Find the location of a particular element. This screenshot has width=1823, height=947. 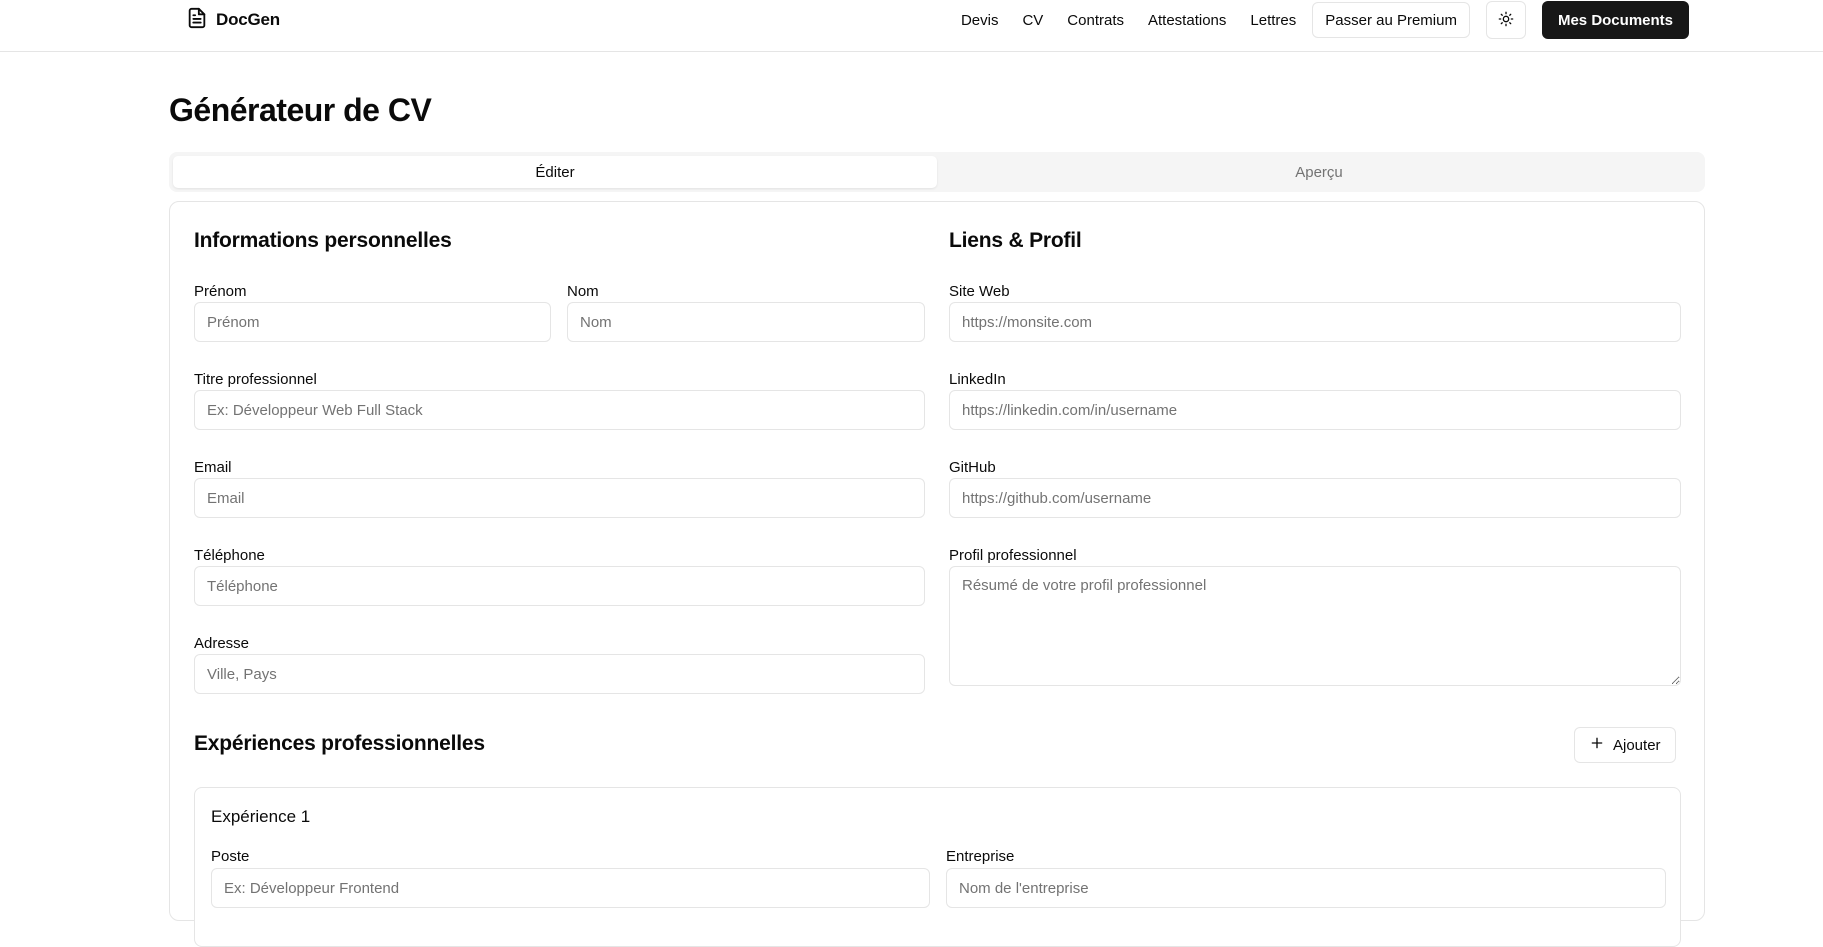

github-input is located at coordinates (1315, 498).